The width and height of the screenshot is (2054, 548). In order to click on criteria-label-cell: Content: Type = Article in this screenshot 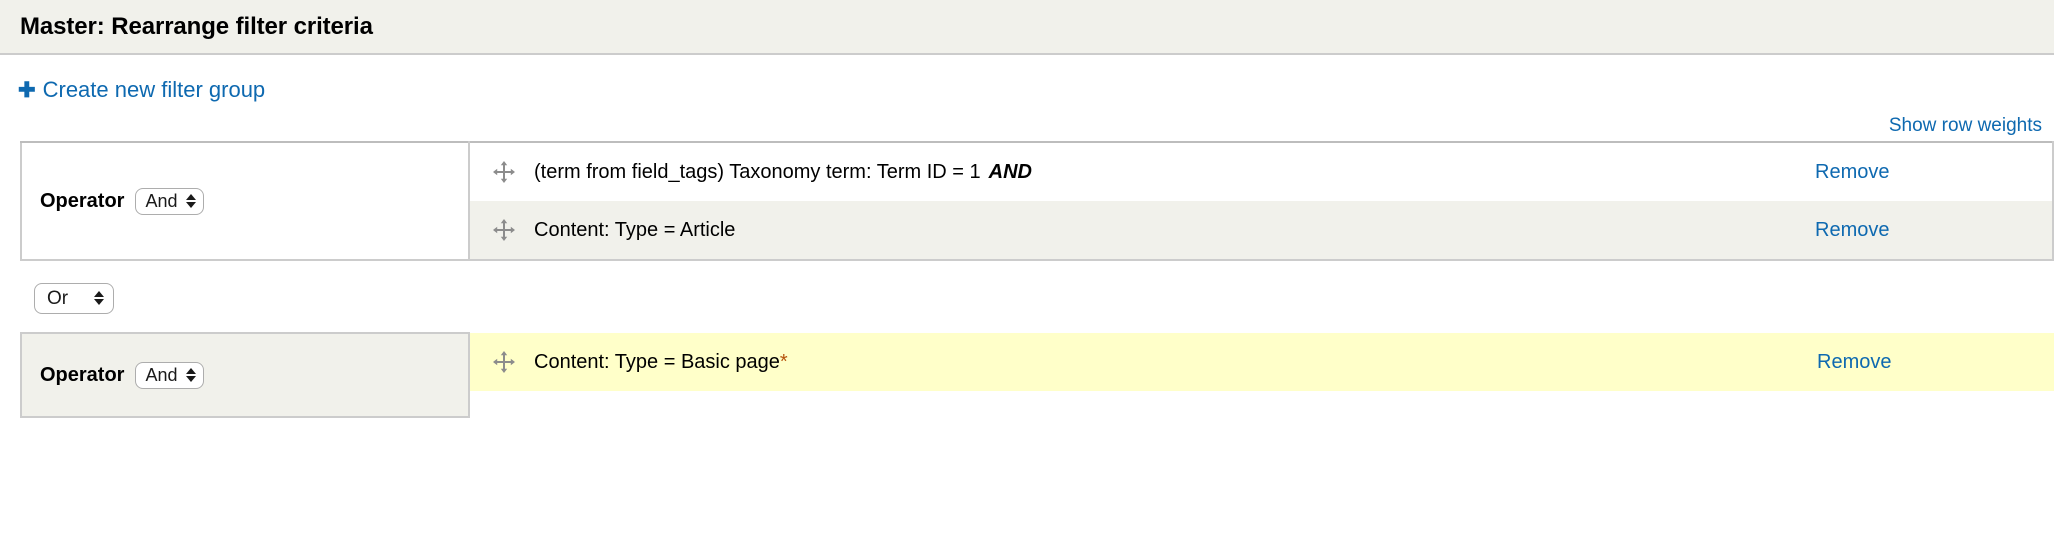, I will do `click(1142, 230)`.